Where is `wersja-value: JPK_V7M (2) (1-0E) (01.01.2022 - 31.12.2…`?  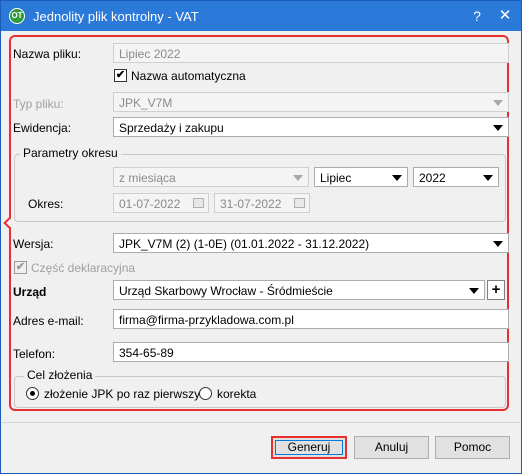
wersja-value: JPK_V7M (2) (1-0E) (01.01.2022 - 31.12.2… is located at coordinates (244, 244).